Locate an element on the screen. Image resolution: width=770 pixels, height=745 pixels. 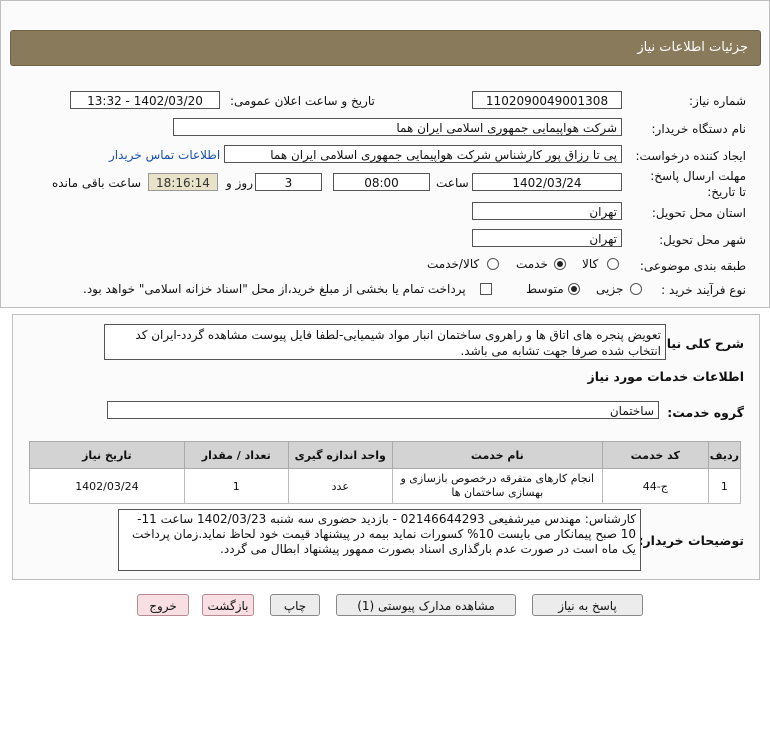
category-goods-label: کالا is located at coordinates (590, 264).